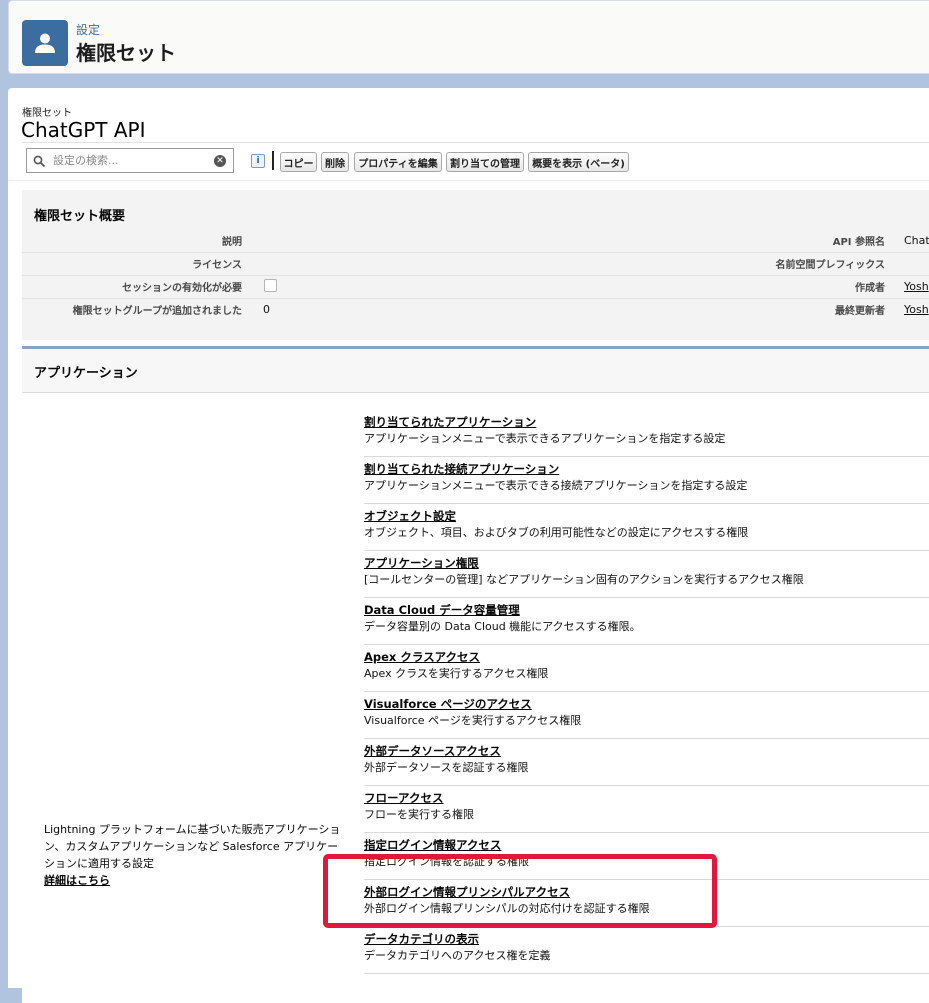 This screenshot has height=1003, width=929. I want to click on user-icon, so click(45, 43).